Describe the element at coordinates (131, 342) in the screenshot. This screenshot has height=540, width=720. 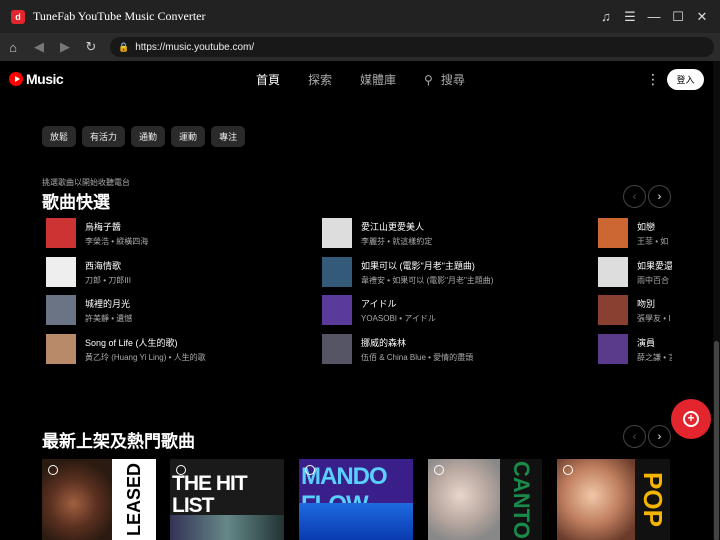
I see `song-title: Song of Life (人生的歌)` at that location.